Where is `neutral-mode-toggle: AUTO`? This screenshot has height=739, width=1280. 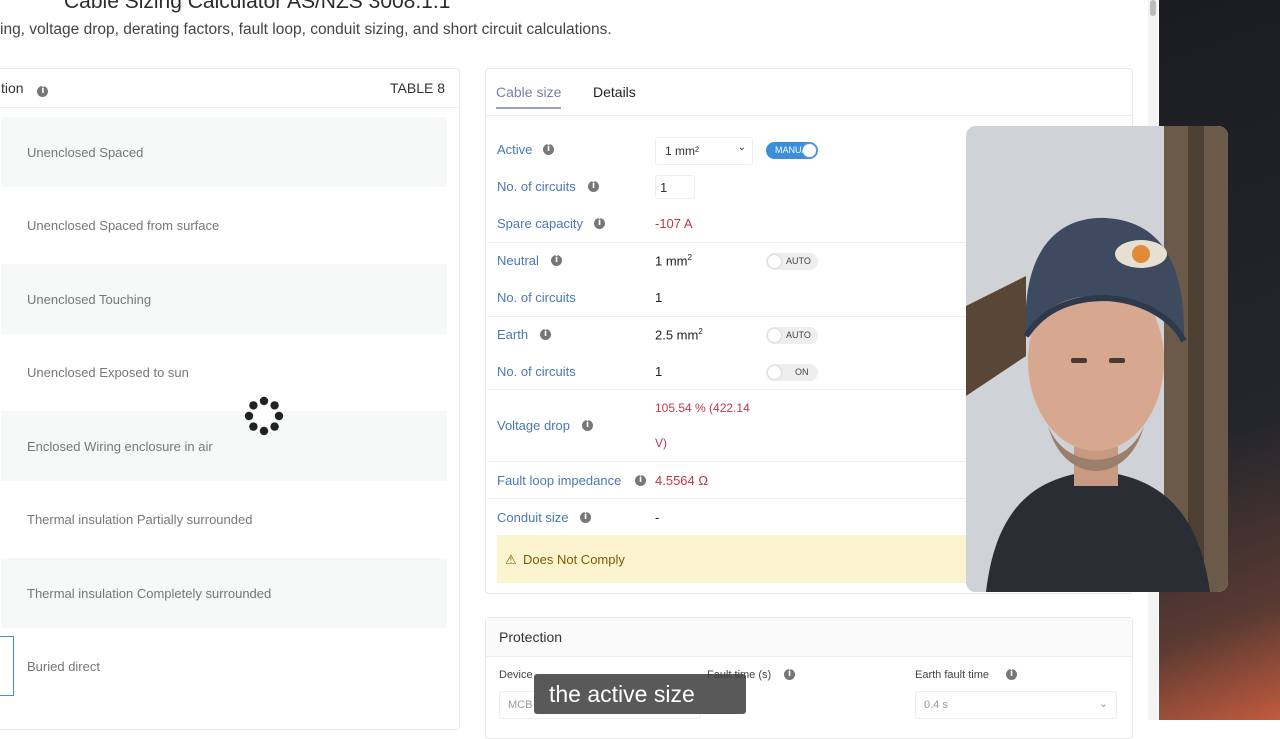 neutral-mode-toggle: AUTO is located at coordinates (792, 261).